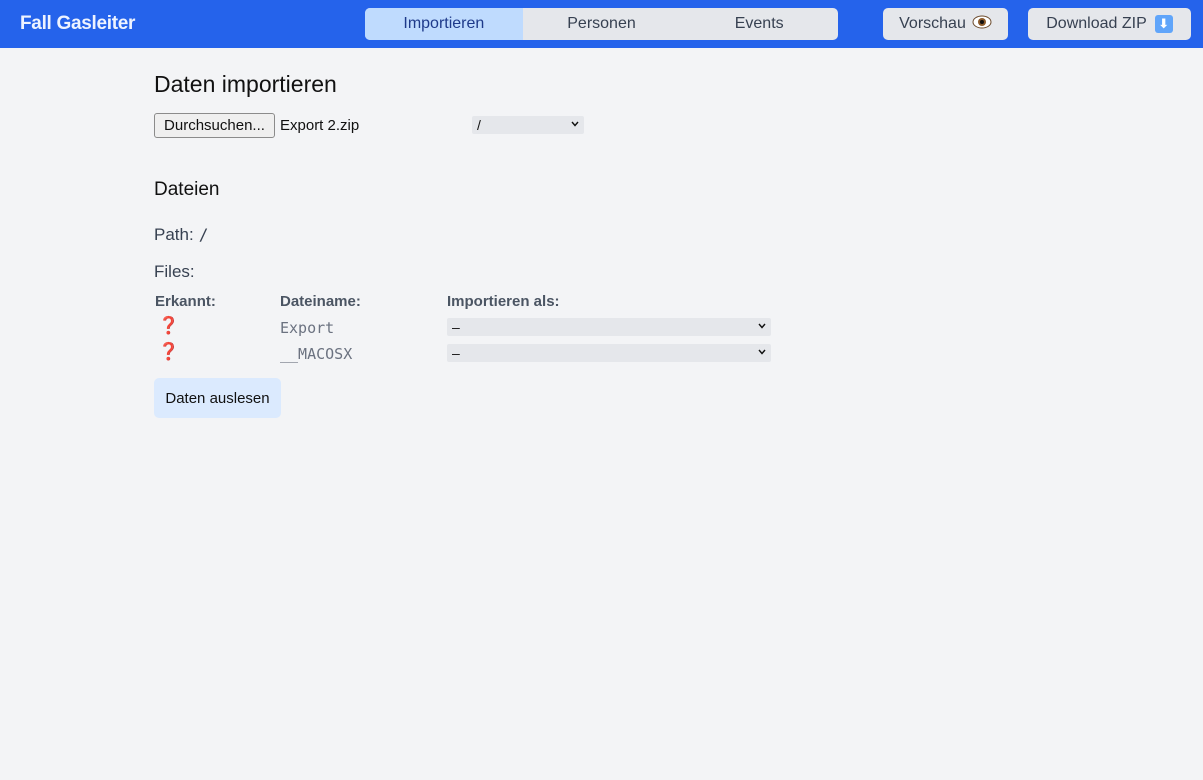 The image size is (1203, 780). What do you see at coordinates (187, 189) in the screenshot?
I see `files-heading: Dateien` at bounding box center [187, 189].